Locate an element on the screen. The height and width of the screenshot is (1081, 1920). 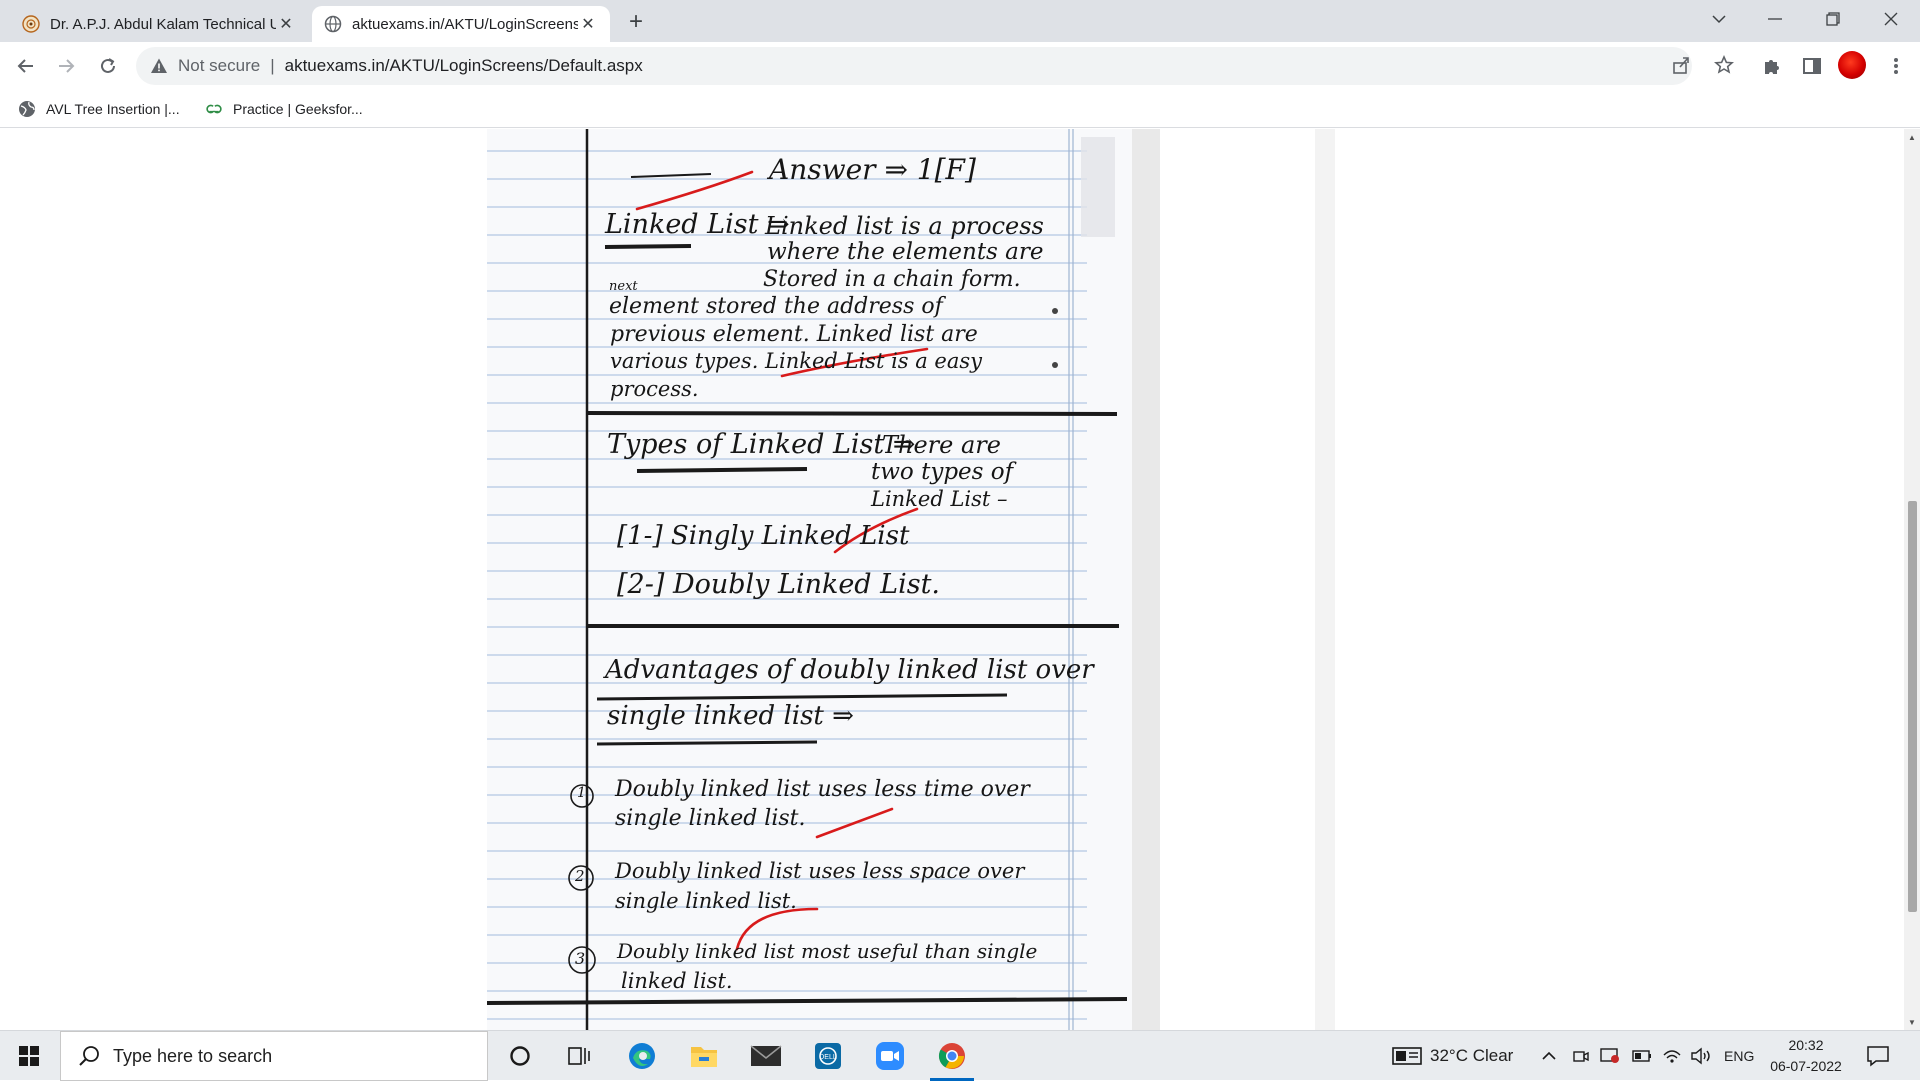
menu-kebab-icon is located at coordinates (1896, 66).